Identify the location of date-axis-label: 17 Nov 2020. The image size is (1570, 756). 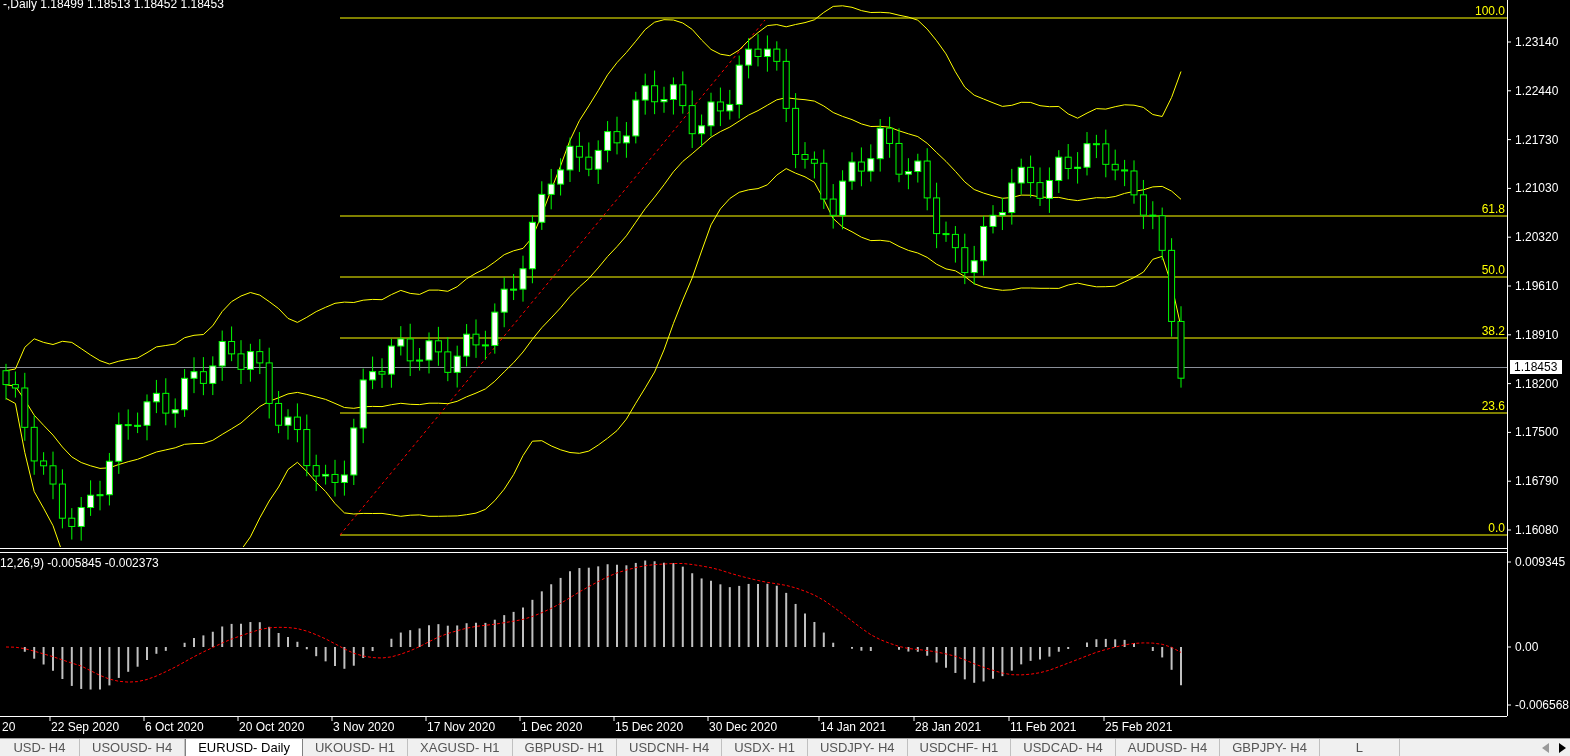
(461, 727).